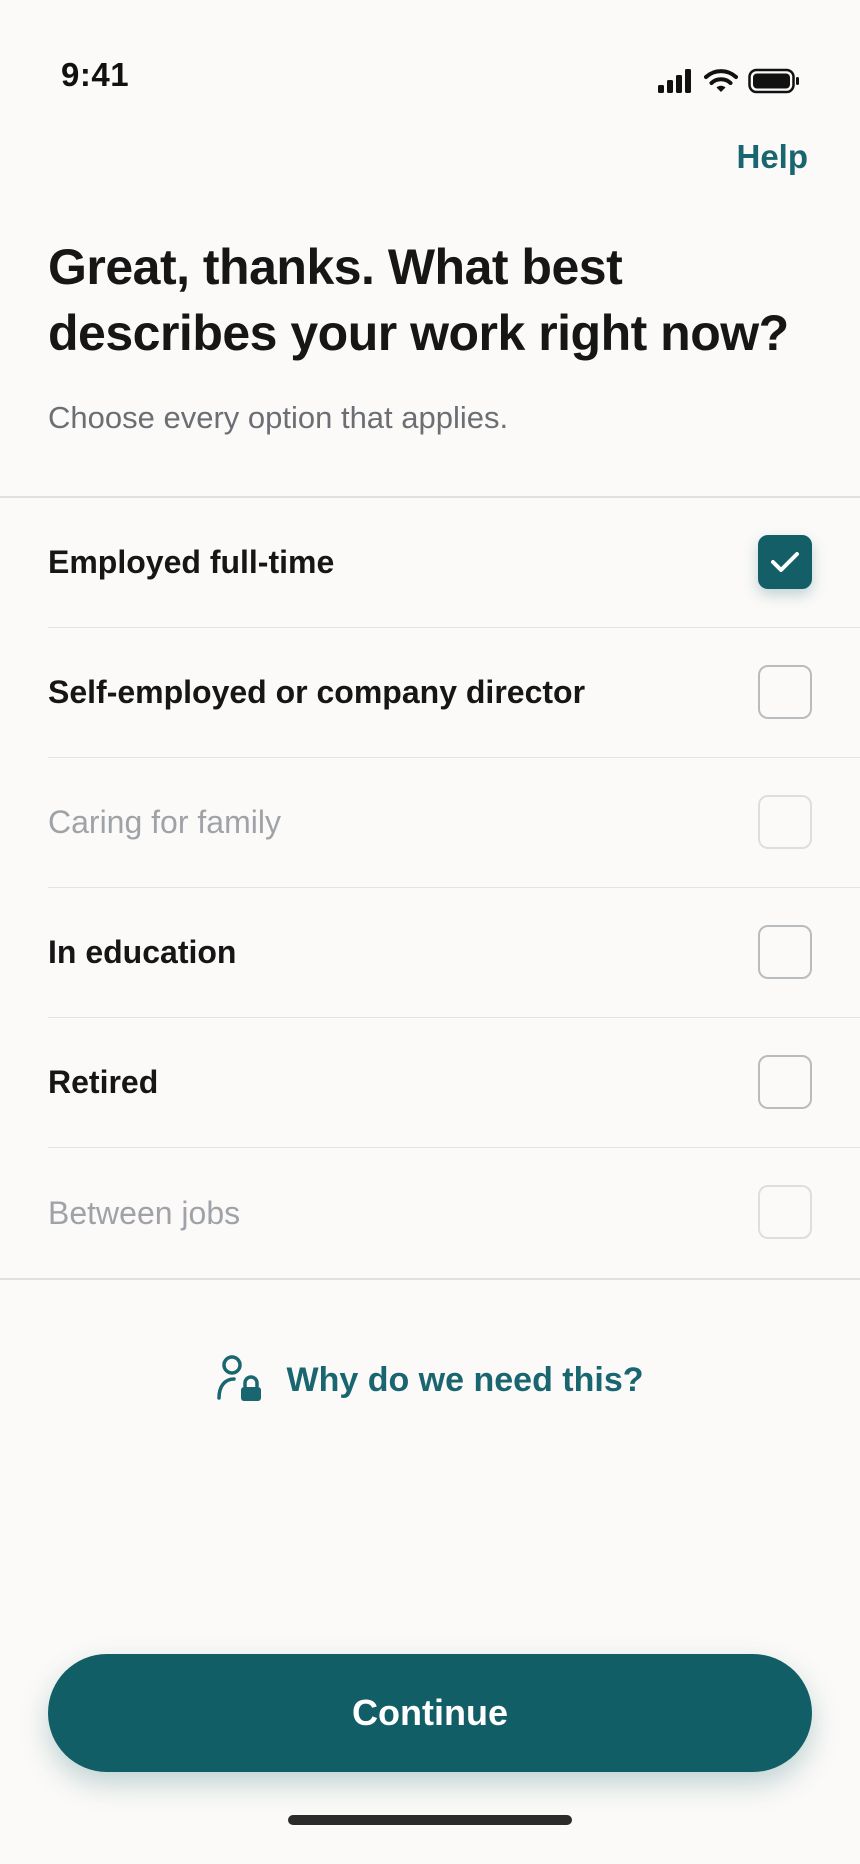 This screenshot has width=860, height=1864. Describe the element at coordinates (95, 74) in the screenshot. I see `status-time: 9:41` at that location.